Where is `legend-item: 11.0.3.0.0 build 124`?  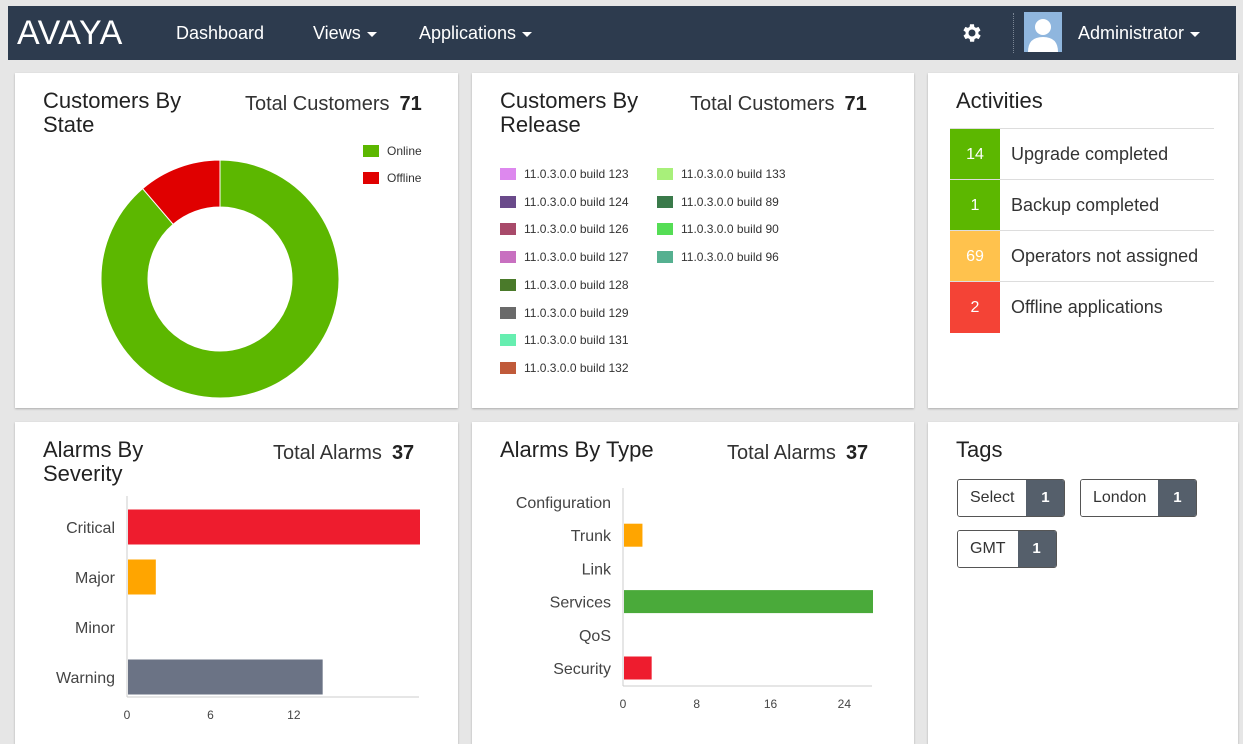 legend-item: 11.0.3.0.0 build 124 is located at coordinates (564, 202).